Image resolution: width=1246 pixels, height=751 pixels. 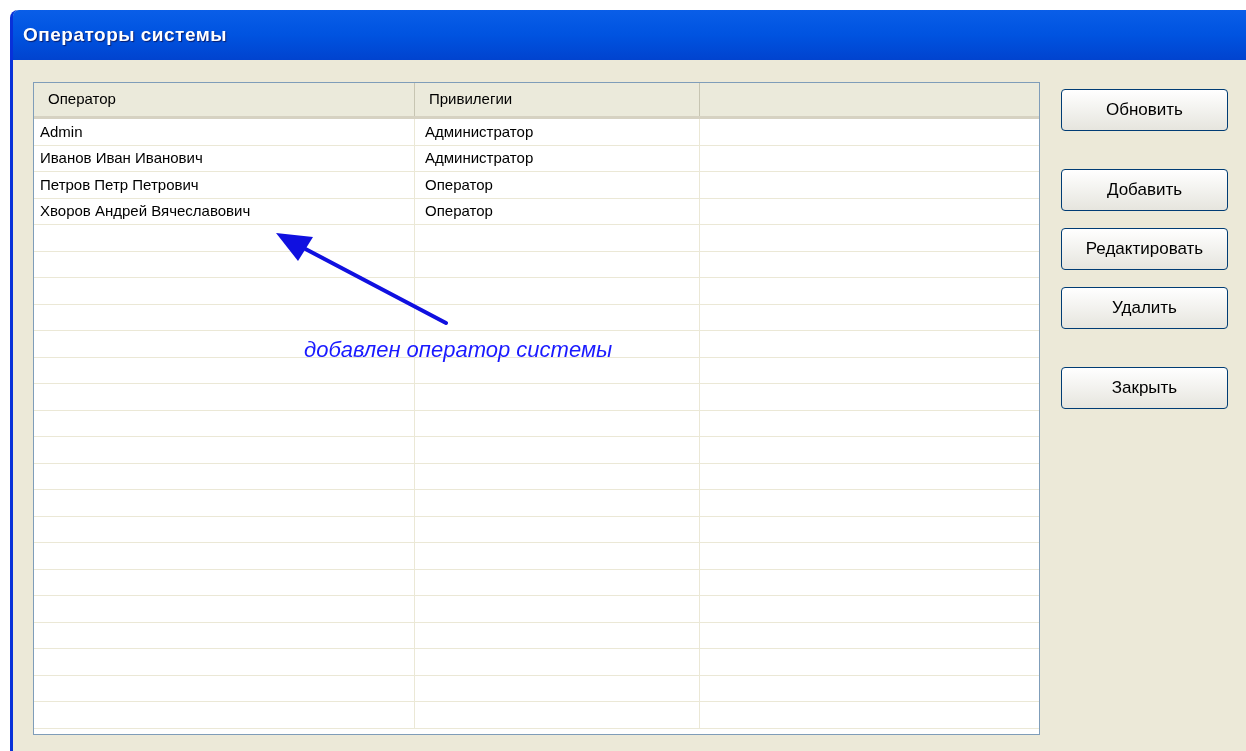 What do you see at coordinates (1144, 190) in the screenshot?
I see `dialog-button: Добавить` at bounding box center [1144, 190].